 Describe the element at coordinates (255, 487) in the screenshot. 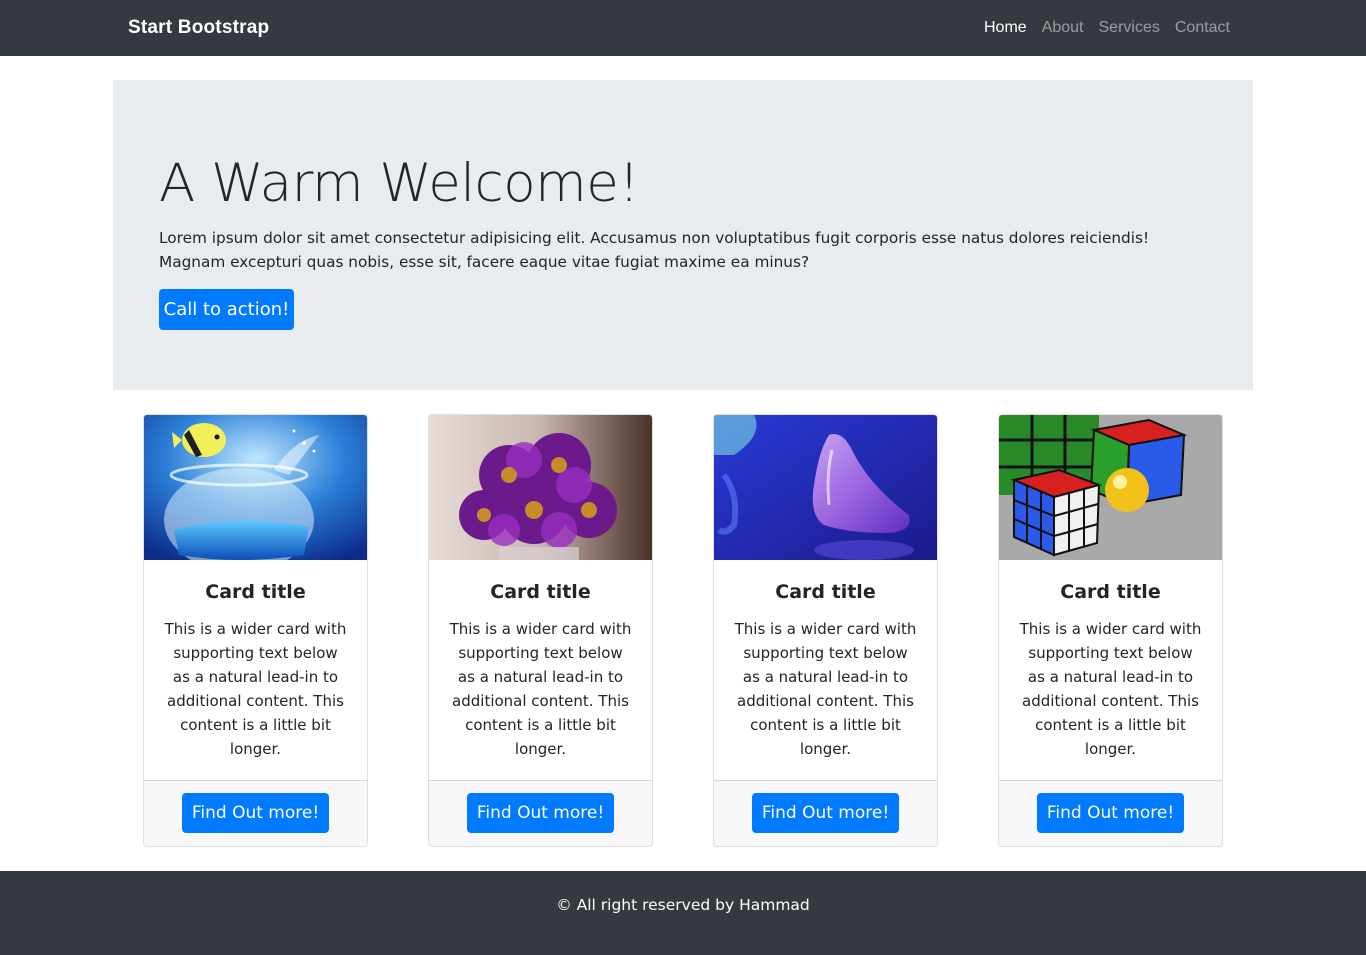

I see `fishbowl-image` at that location.